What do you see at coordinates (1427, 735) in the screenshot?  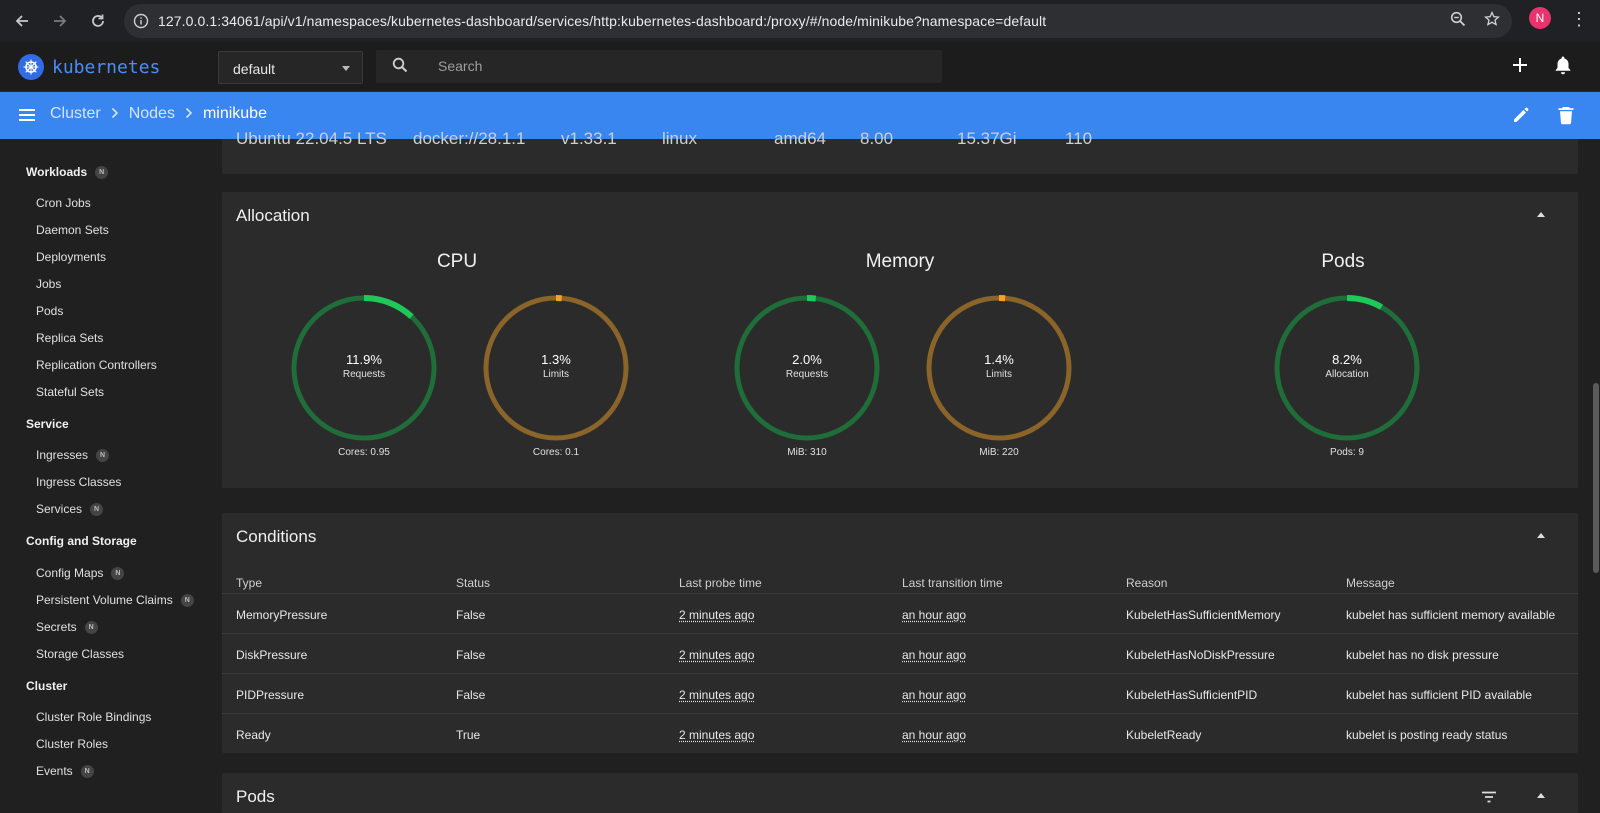 I see `table-cell: kubelet is posting ready status` at bounding box center [1427, 735].